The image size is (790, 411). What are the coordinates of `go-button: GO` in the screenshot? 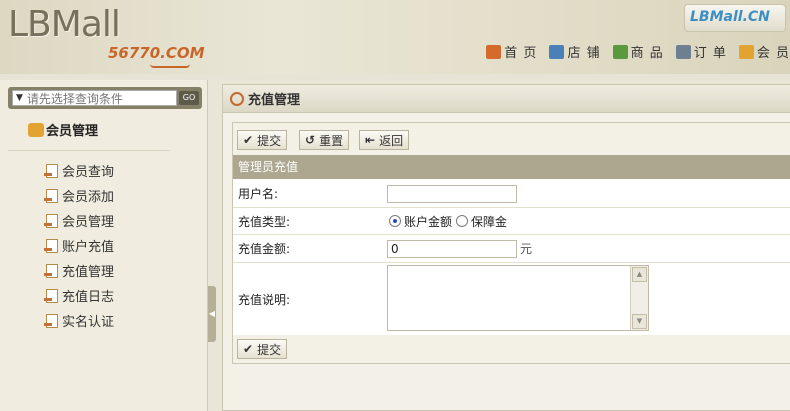 It's located at (189, 98).